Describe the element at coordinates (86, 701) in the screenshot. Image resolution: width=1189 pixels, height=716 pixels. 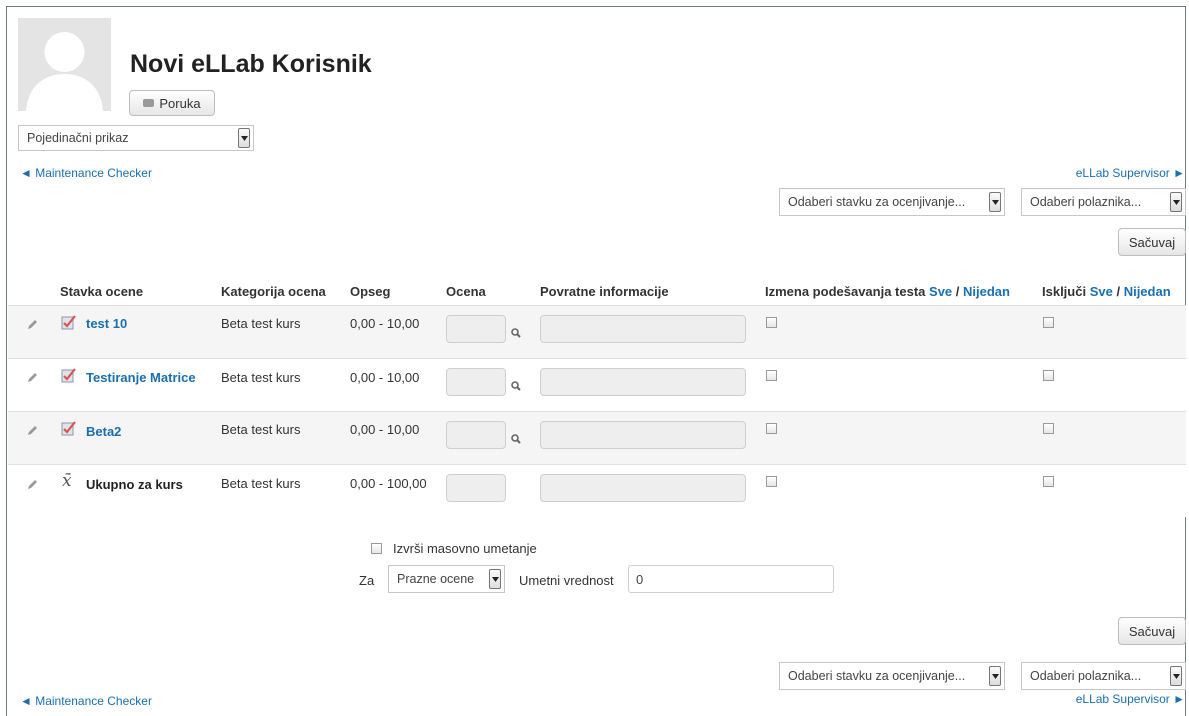
I see `prev-user-link-bottom: ◄ Maintenance Checker` at that location.